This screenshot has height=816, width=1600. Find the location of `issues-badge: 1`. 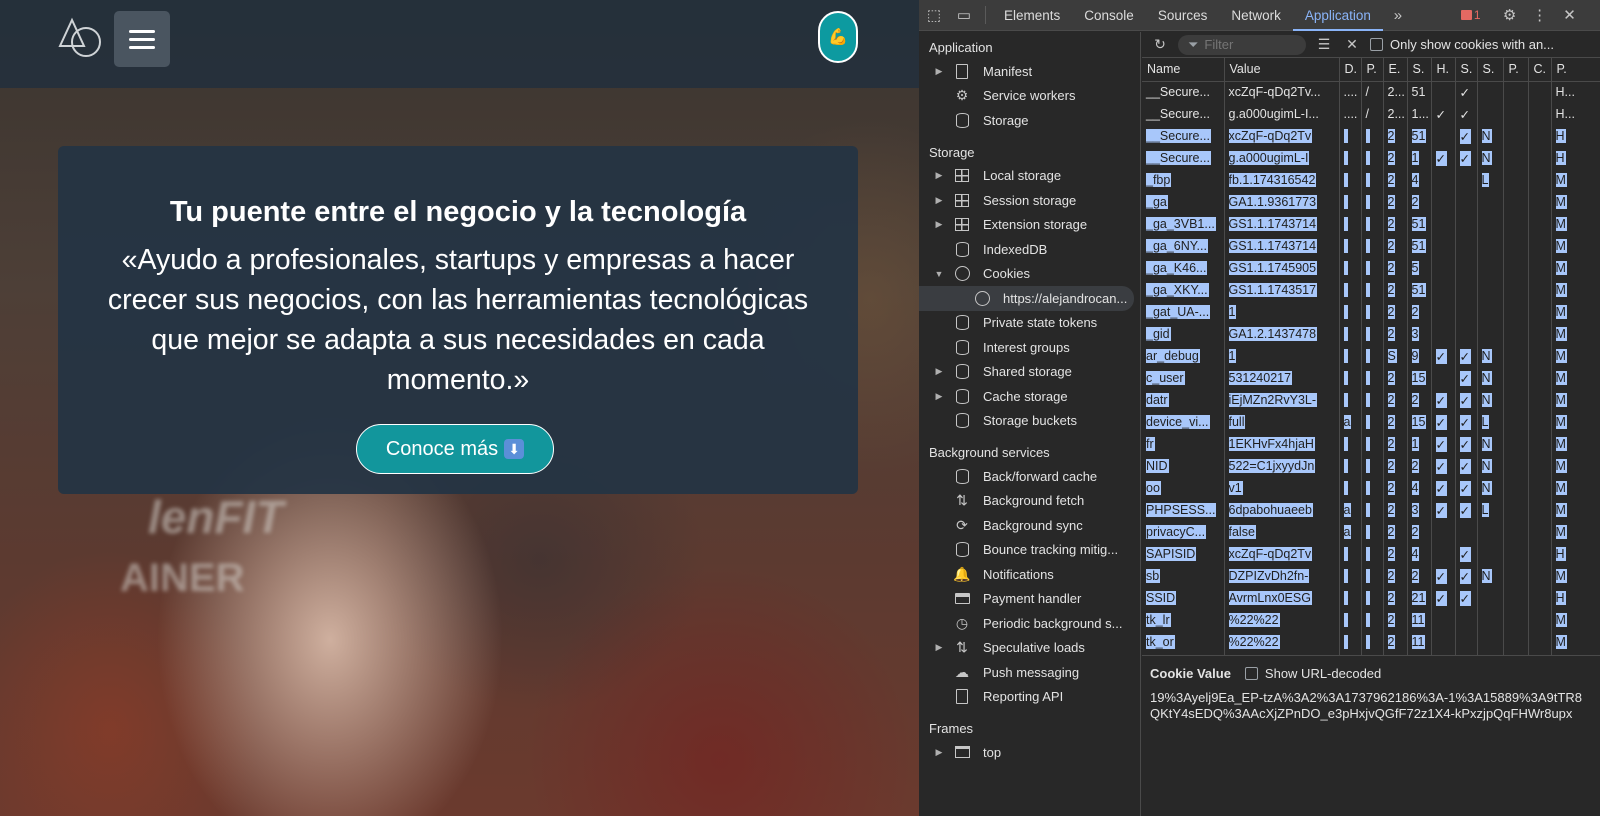

issues-badge: 1 is located at coordinates (1470, 15).